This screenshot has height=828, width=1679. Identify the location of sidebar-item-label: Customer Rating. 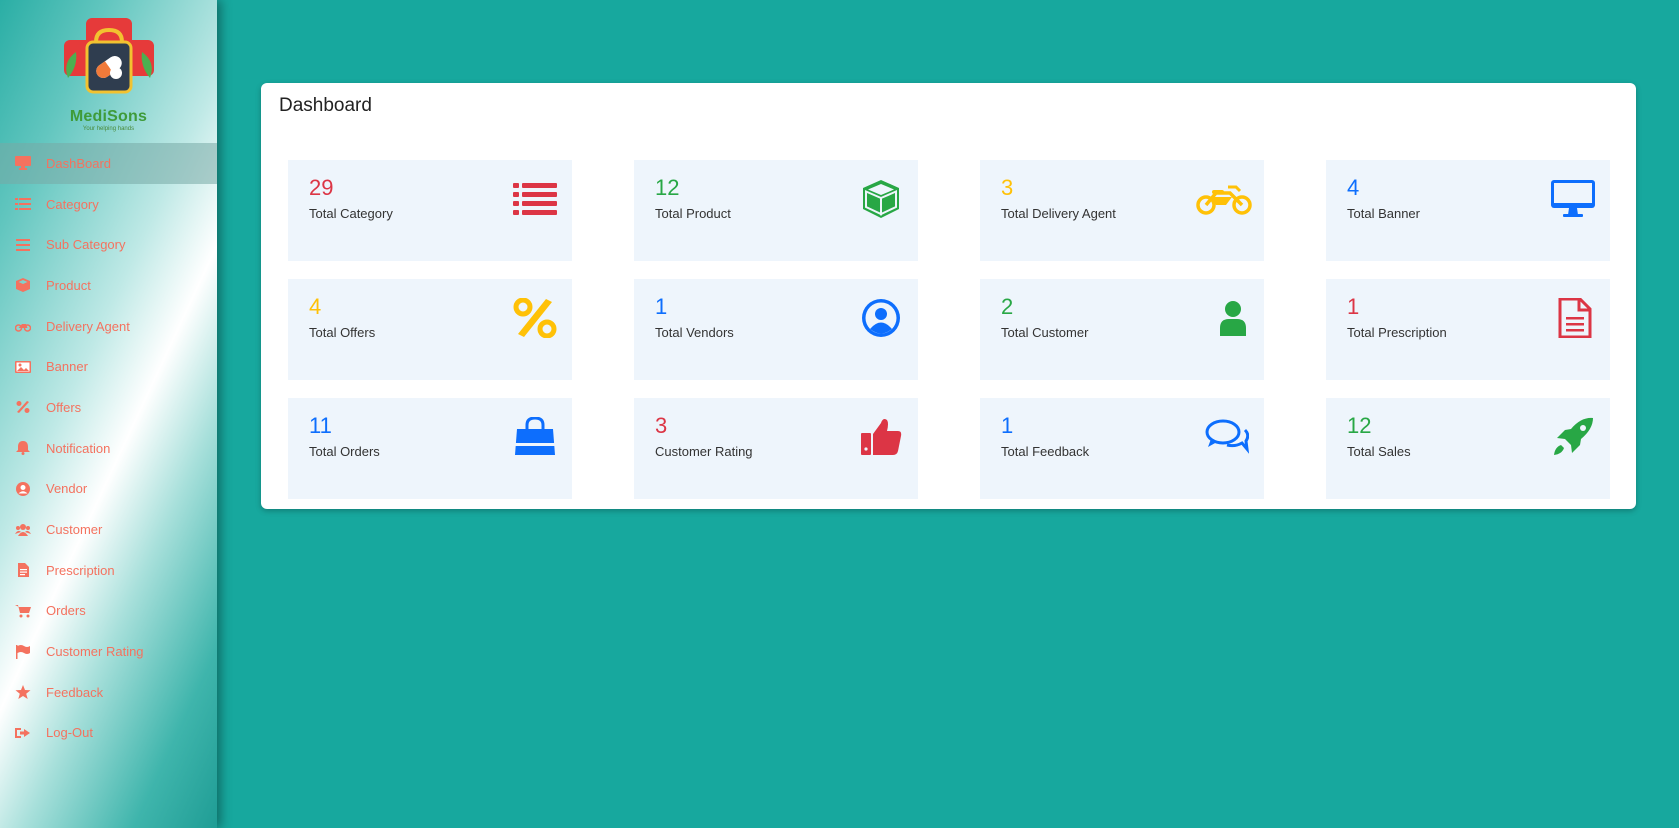
(95, 652).